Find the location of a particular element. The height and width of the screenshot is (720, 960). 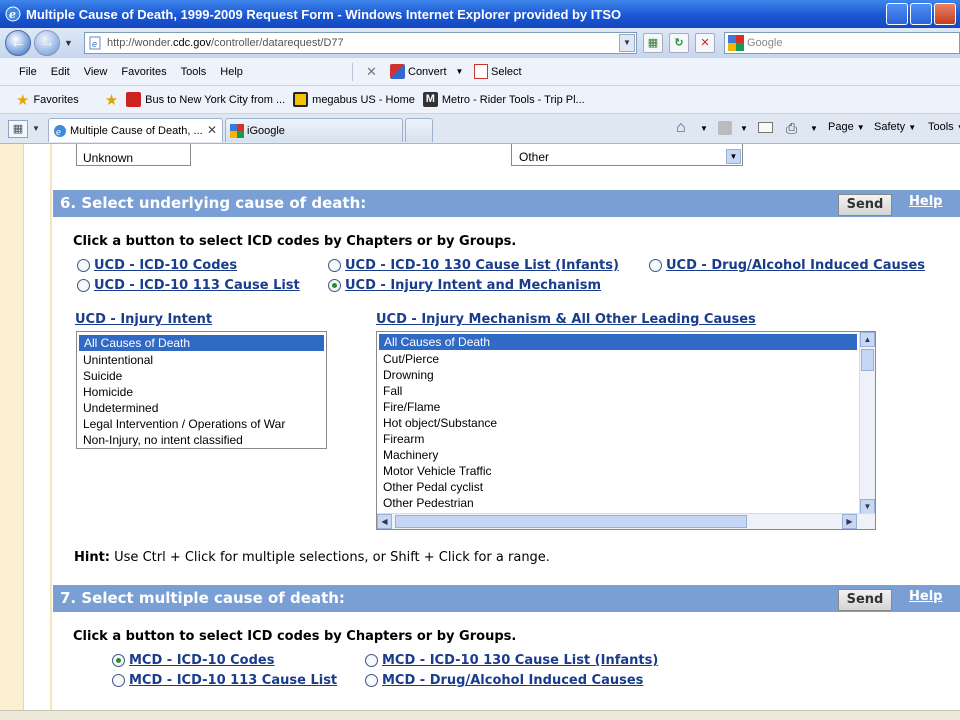

close-toolbar-icon: ✕ is located at coordinates (371, 72).